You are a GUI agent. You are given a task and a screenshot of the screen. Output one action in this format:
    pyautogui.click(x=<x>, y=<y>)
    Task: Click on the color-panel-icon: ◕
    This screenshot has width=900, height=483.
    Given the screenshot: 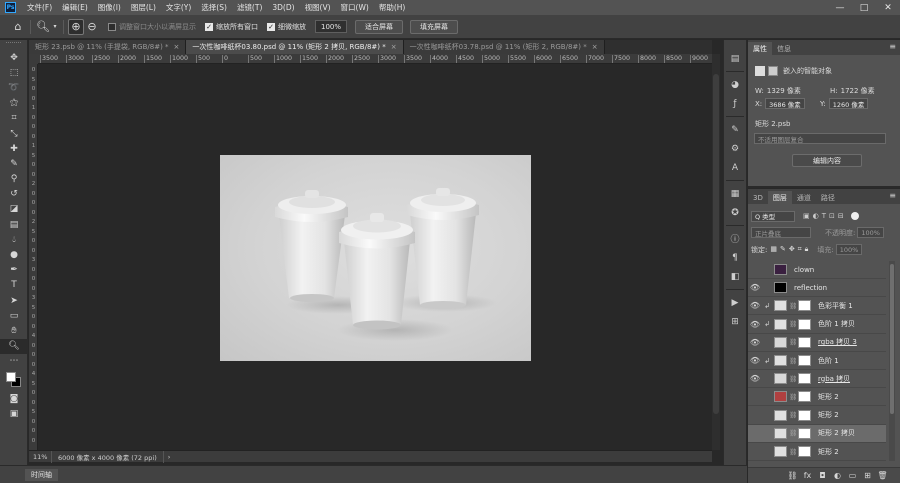 What is the action you would take?
    pyautogui.click(x=735, y=84)
    